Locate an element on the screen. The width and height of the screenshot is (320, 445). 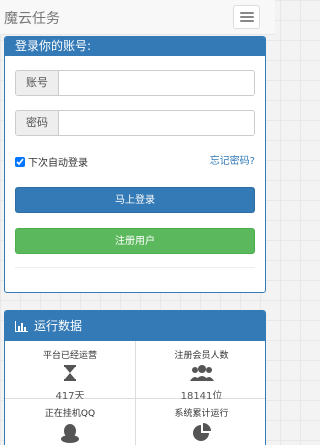
register-button: 注册用户 is located at coordinates (135, 241).